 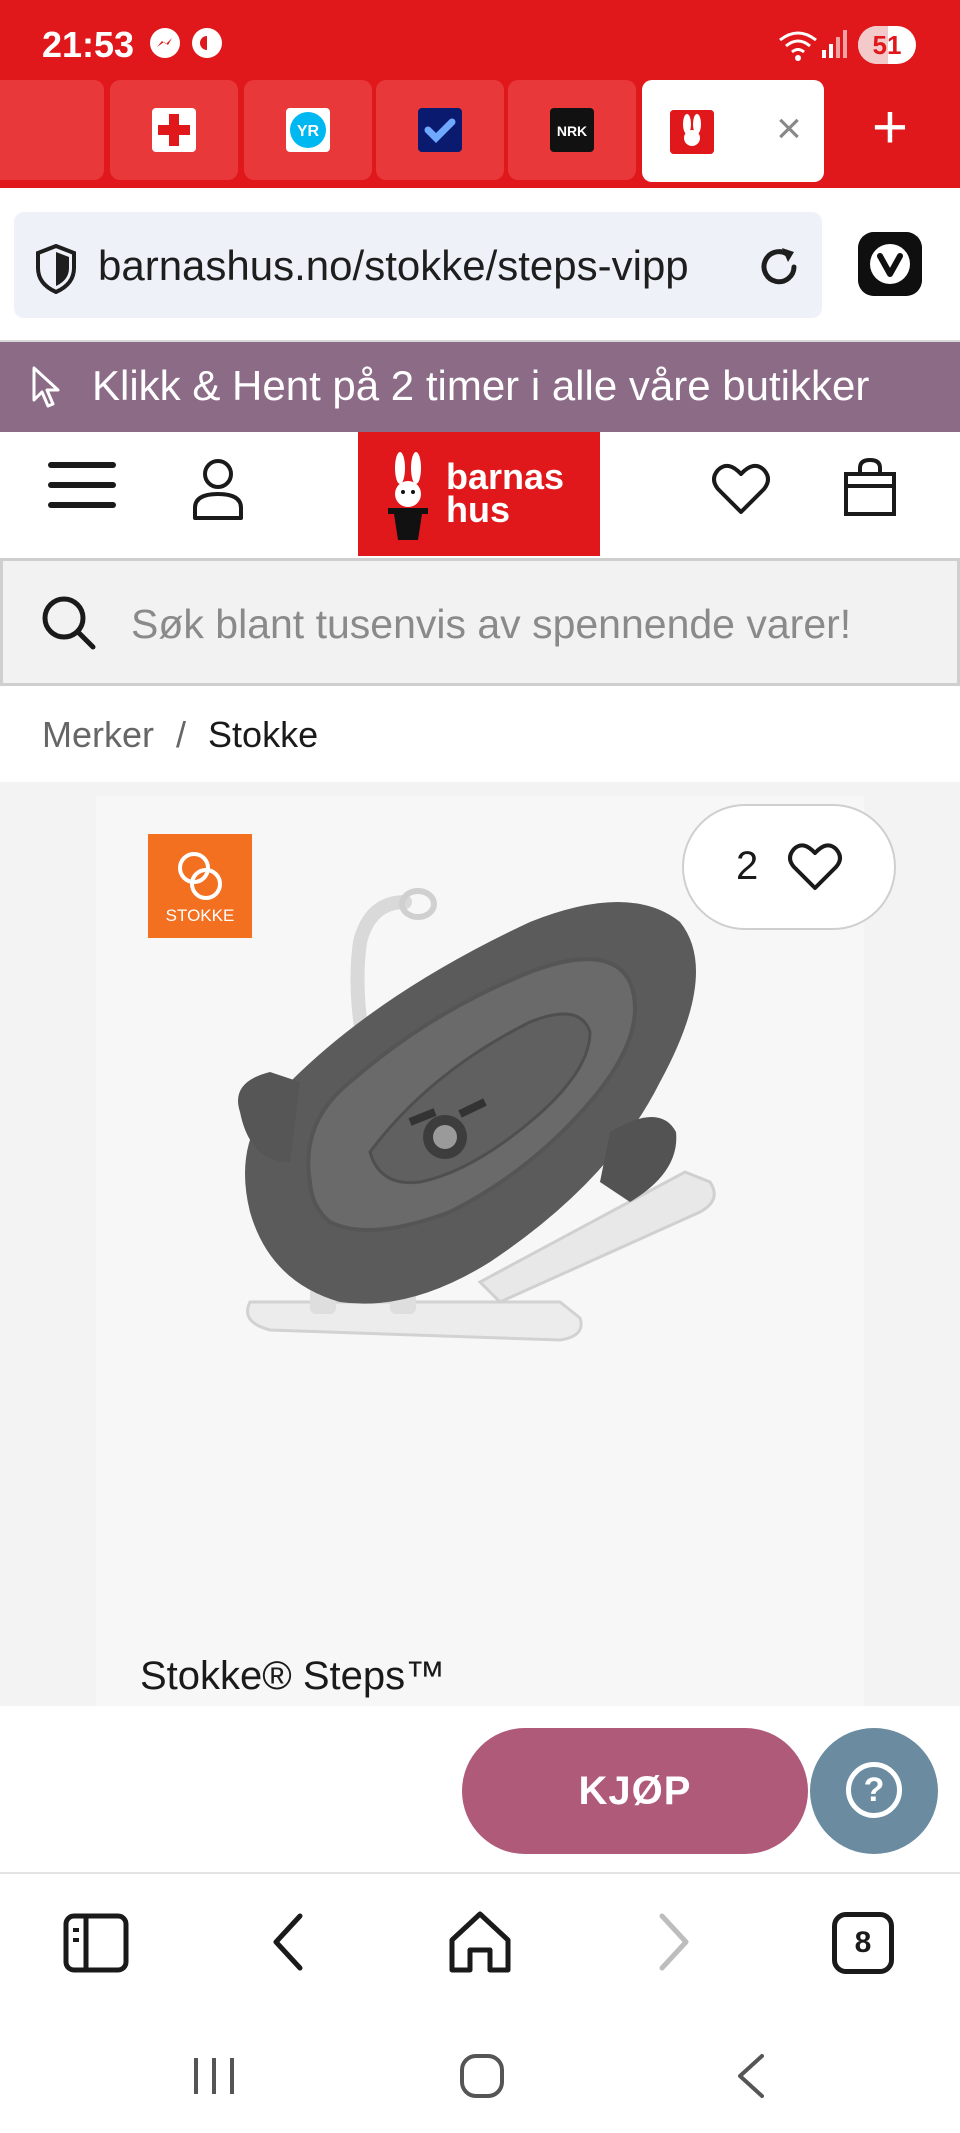 I want to click on help-button: ?, so click(x=874, y=1791).